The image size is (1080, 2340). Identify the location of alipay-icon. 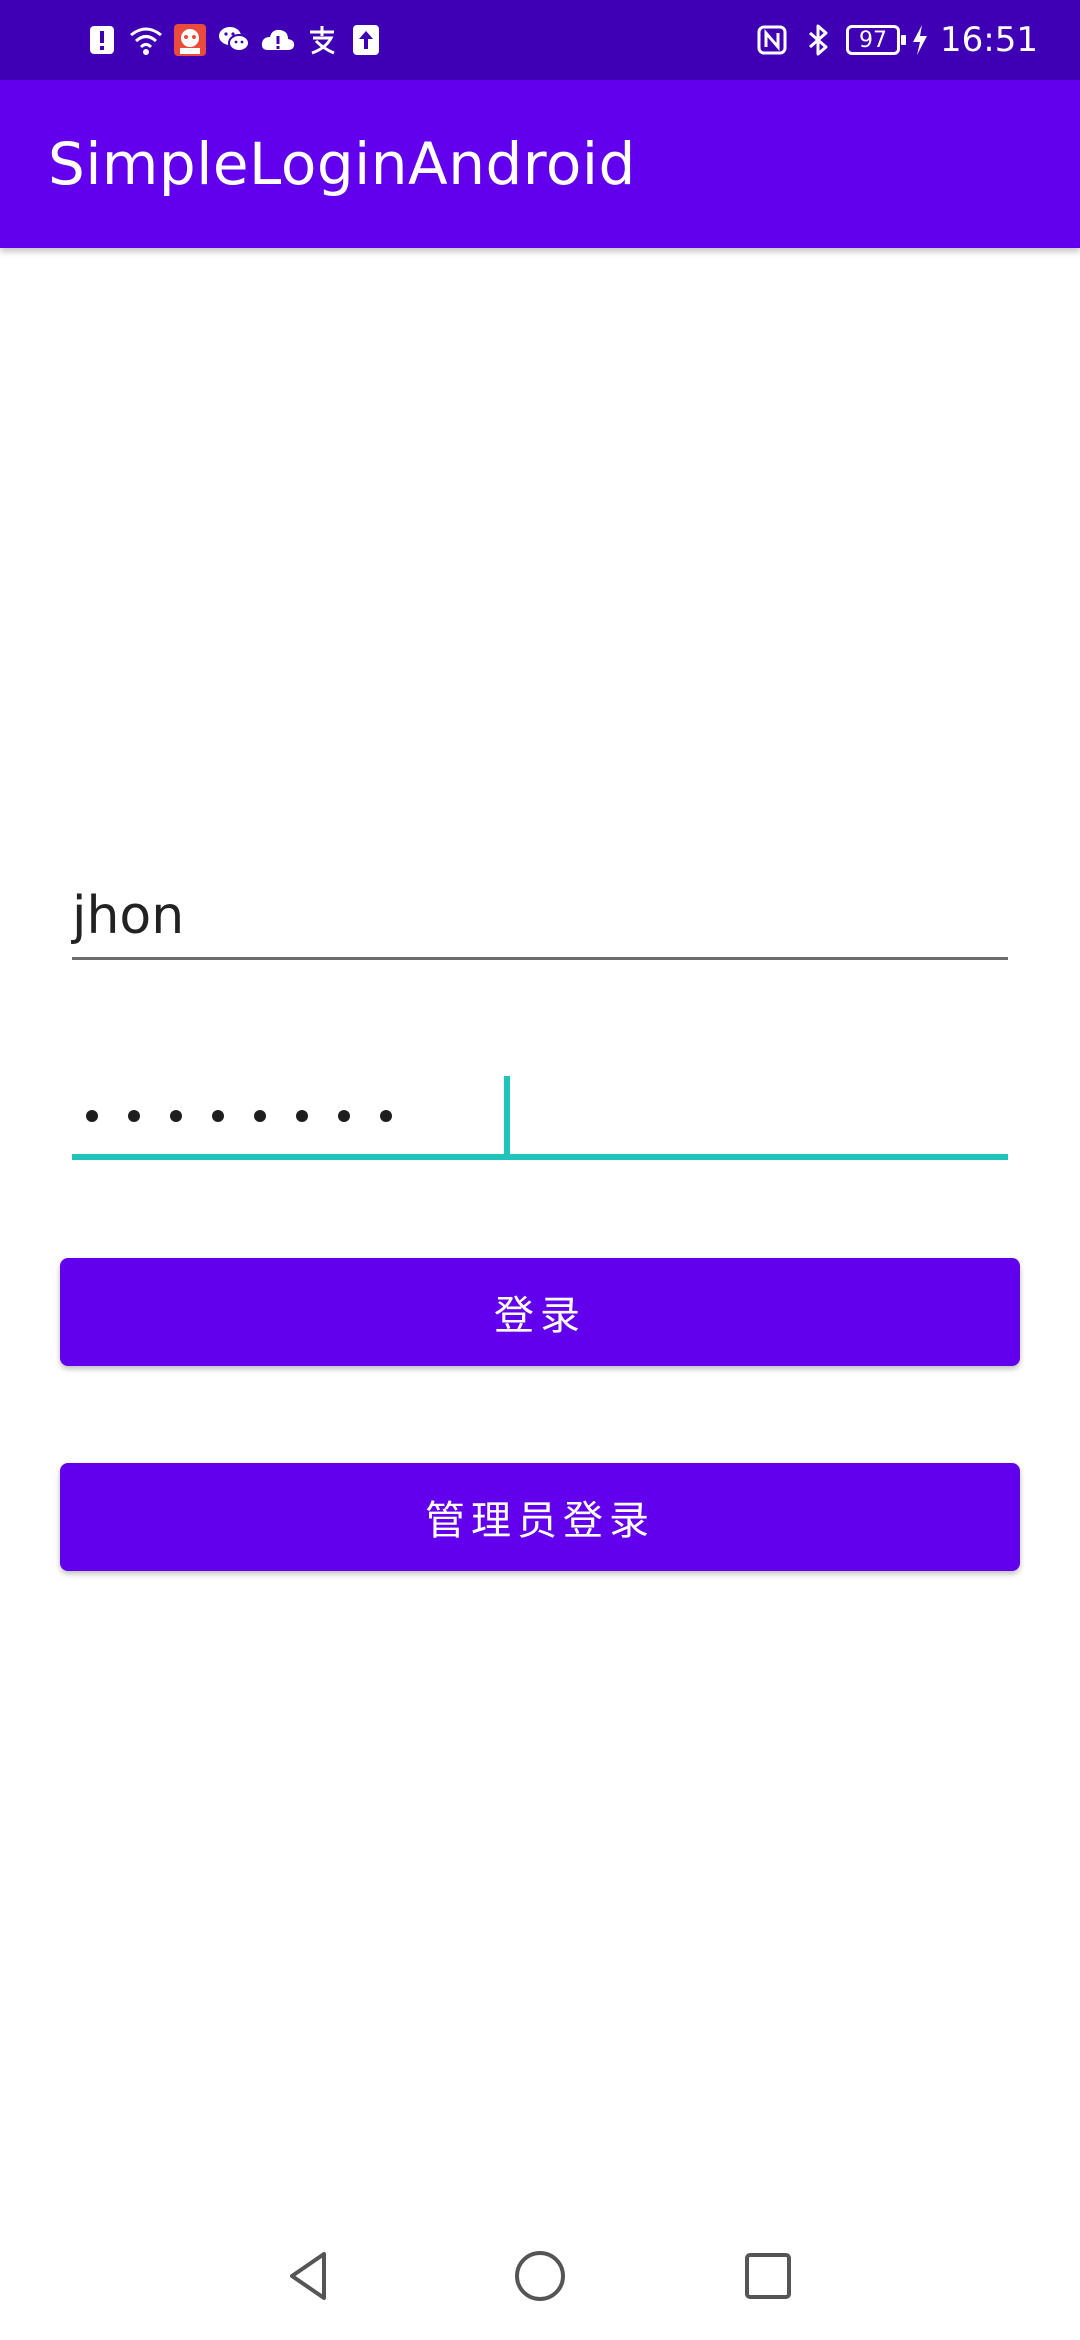
(322, 40).